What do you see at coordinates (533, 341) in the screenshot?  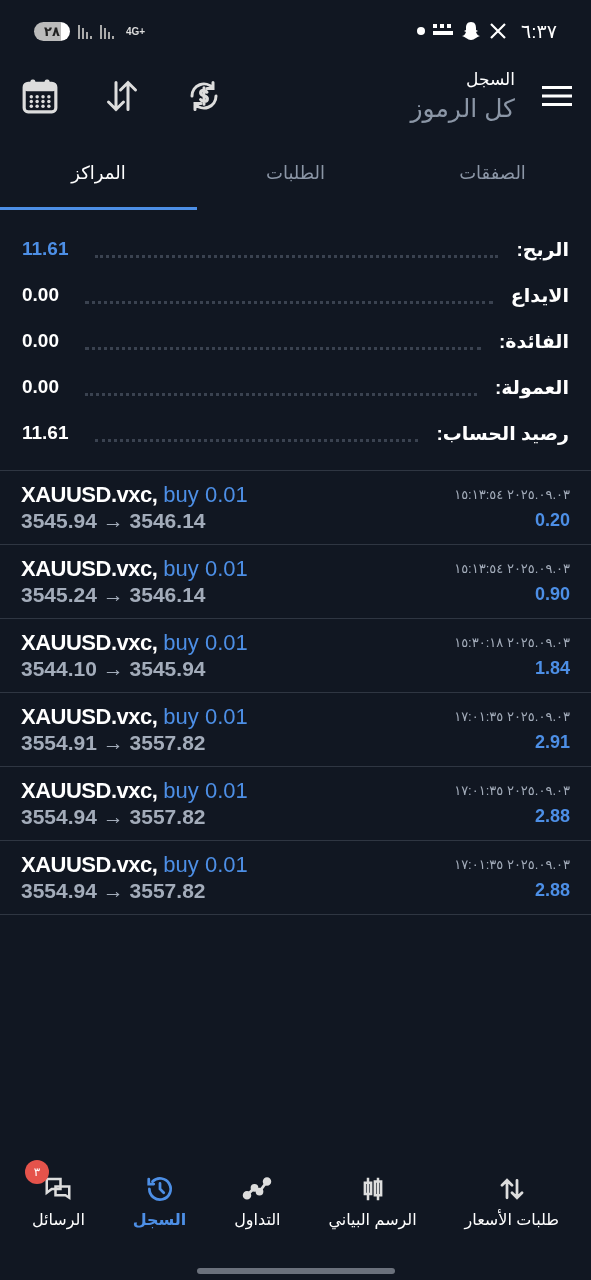 I see `summary-label: الفائدة:` at bounding box center [533, 341].